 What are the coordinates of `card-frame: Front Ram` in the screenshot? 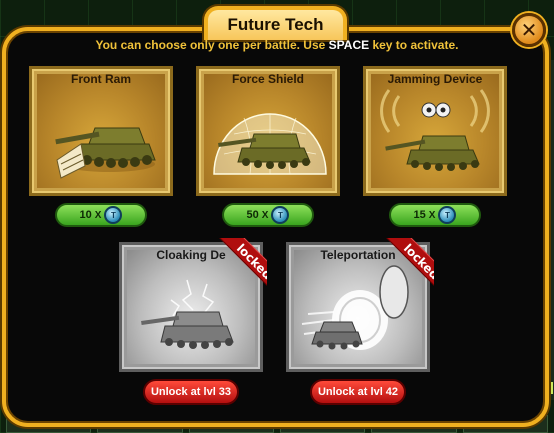 It's located at (101, 131).